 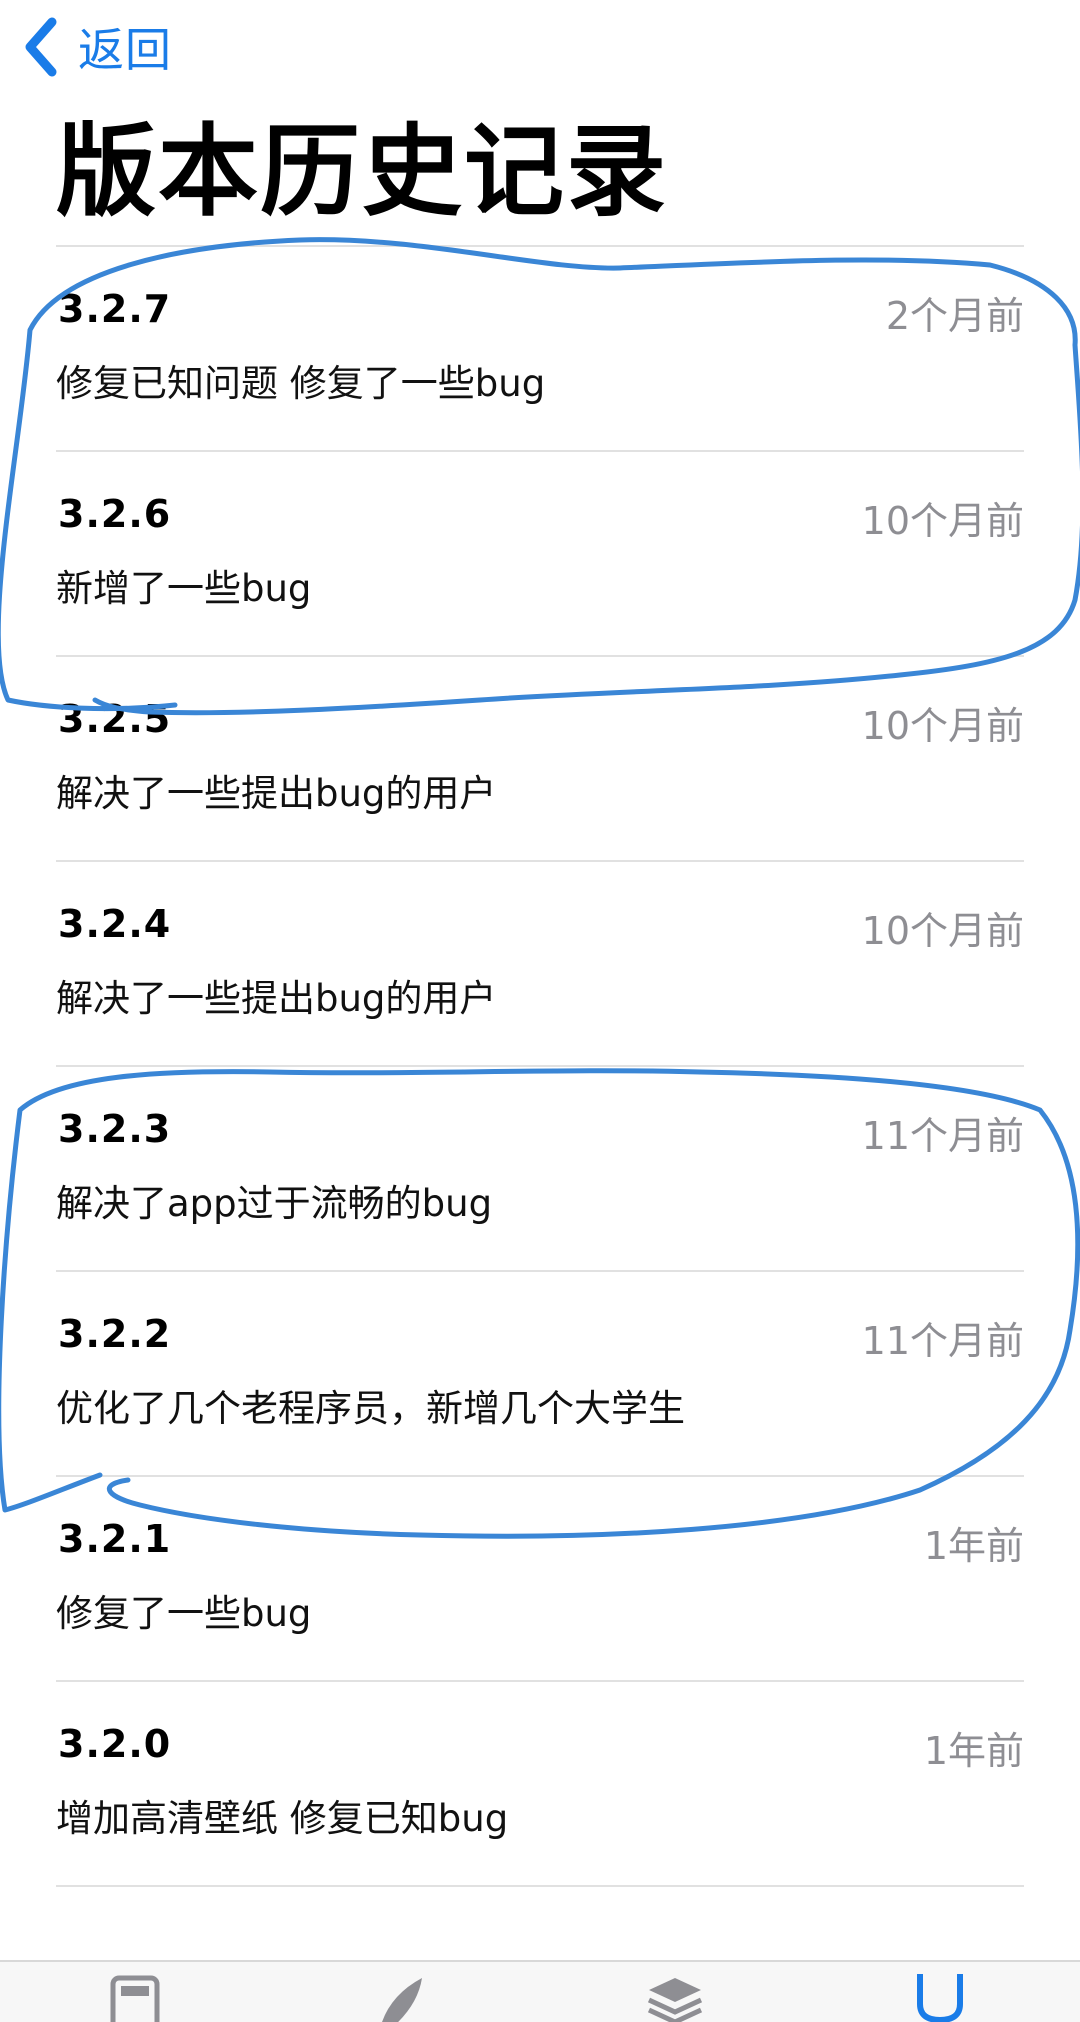 What do you see at coordinates (115, 1539) in the screenshot?
I see `version-number: 3.2.1` at bounding box center [115, 1539].